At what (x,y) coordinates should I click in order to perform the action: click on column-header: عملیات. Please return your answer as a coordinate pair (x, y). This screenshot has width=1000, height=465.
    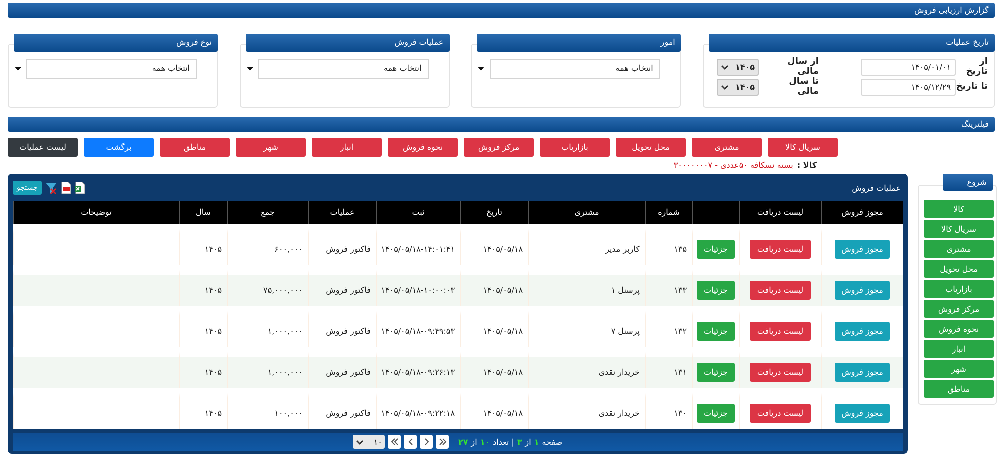
    Looking at the image, I should click on (342, 212).